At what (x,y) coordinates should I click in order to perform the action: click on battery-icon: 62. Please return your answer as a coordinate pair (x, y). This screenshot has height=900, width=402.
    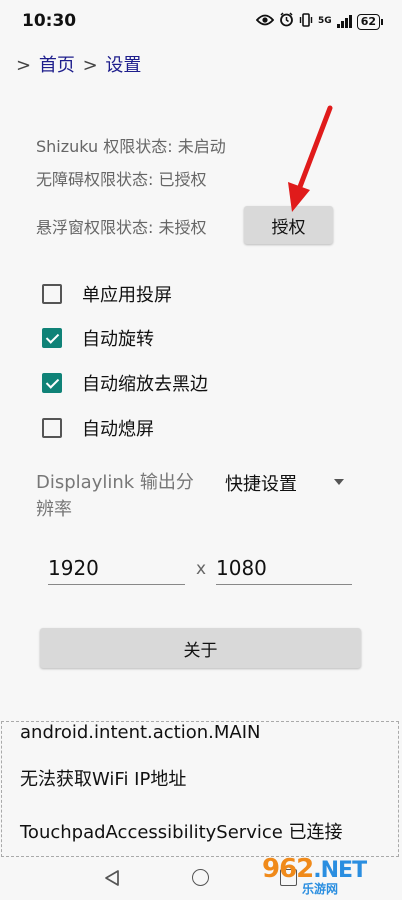
    Looking at the image, I should click on (370, 21).